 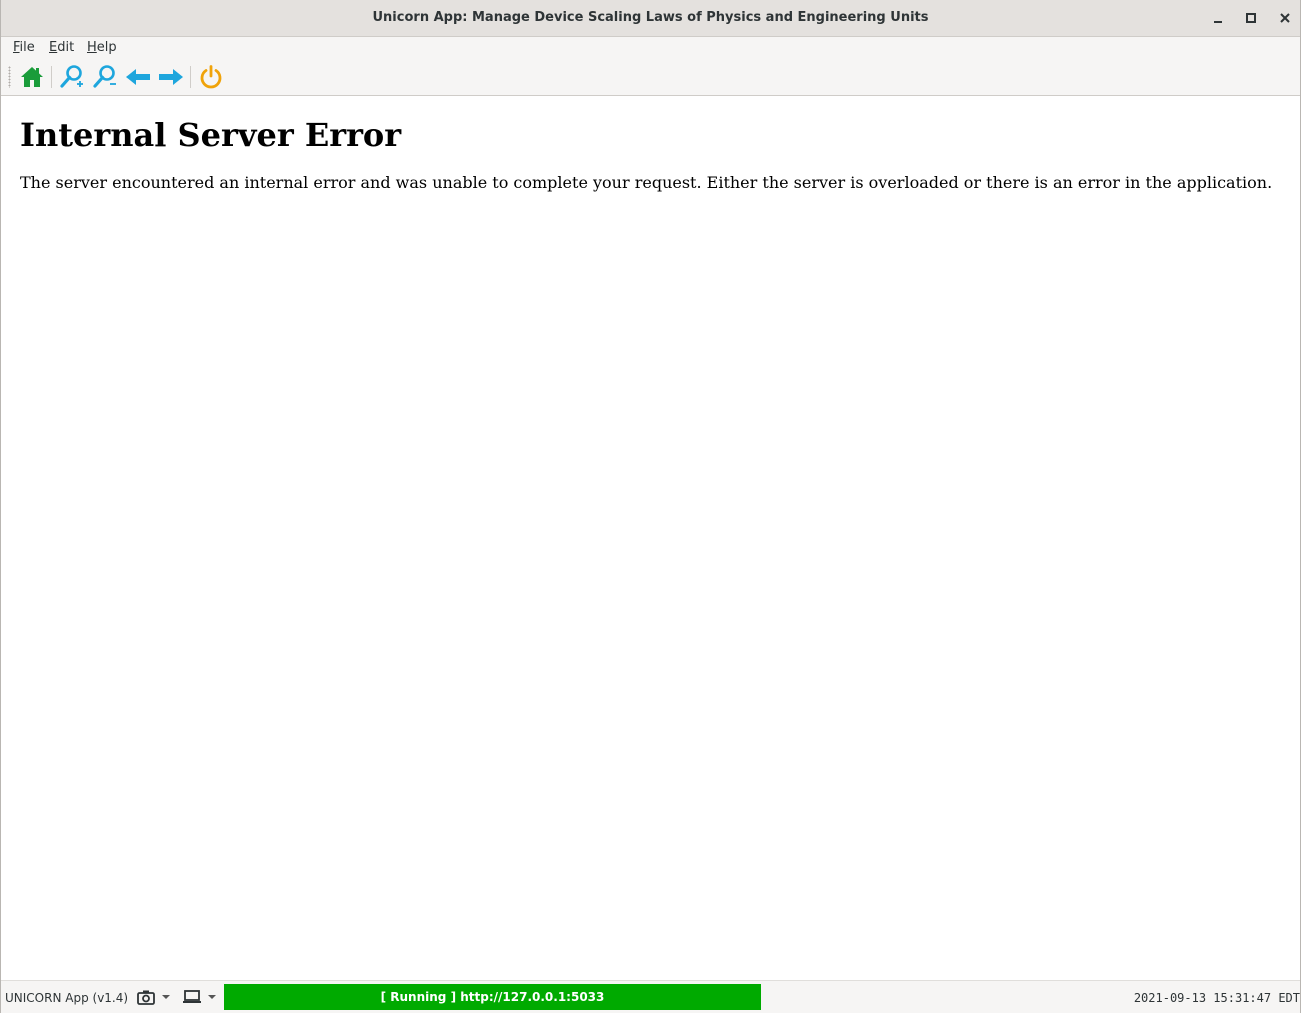 What do you see at coordinates (24, 47) in the screenshot?
I see `menu-file: File` at bounding box center [24, 47].